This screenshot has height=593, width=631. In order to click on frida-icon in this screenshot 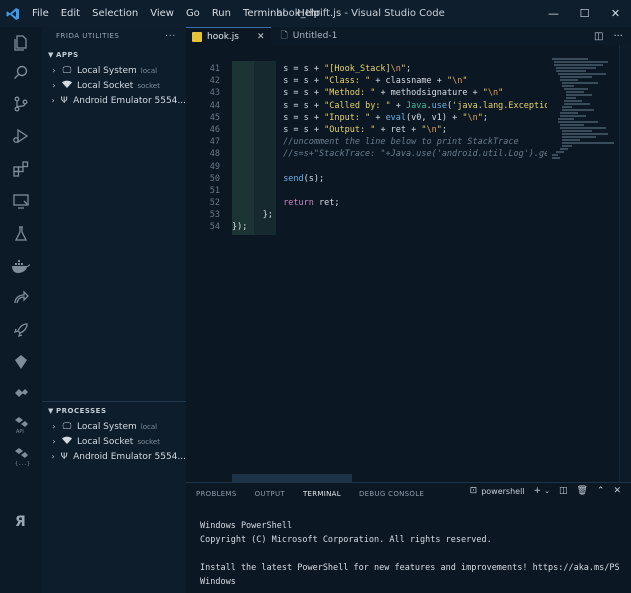, I will do `click(21, 362)`.